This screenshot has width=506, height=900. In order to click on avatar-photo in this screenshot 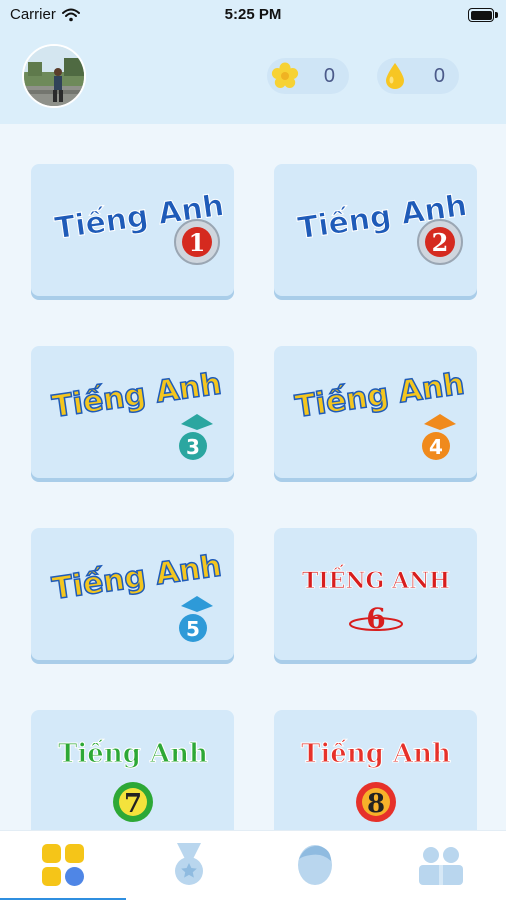, I will do `click(54, 76)`.